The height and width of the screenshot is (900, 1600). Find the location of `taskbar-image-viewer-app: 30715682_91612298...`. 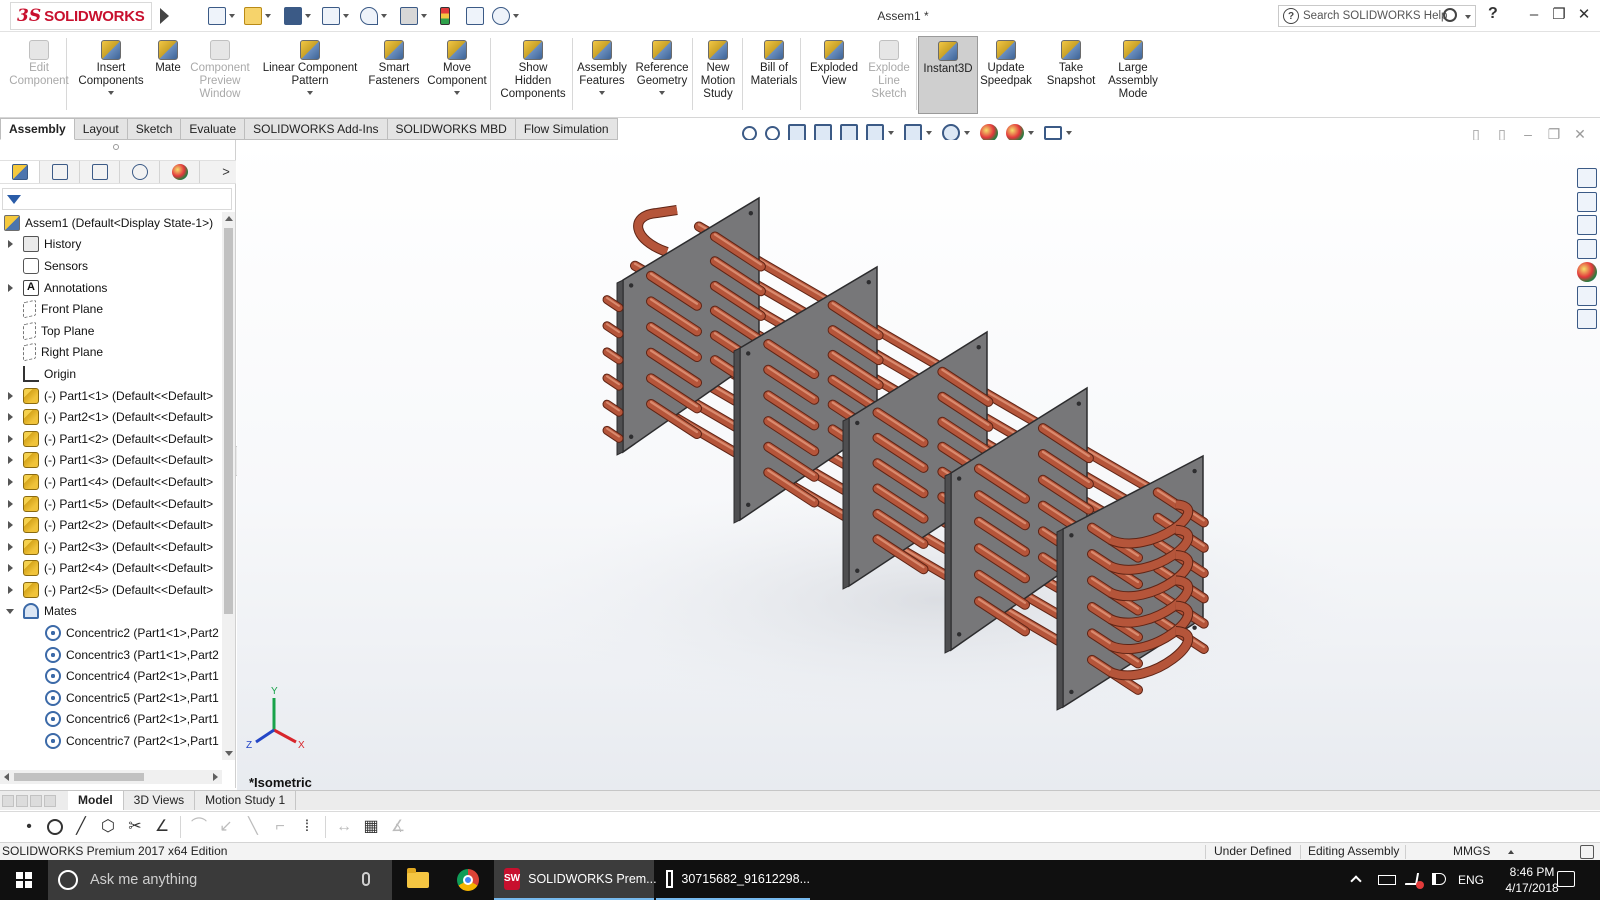

taskbar-image-viewer-app: 30715682_91612298... is located at coordinates (733, 880).